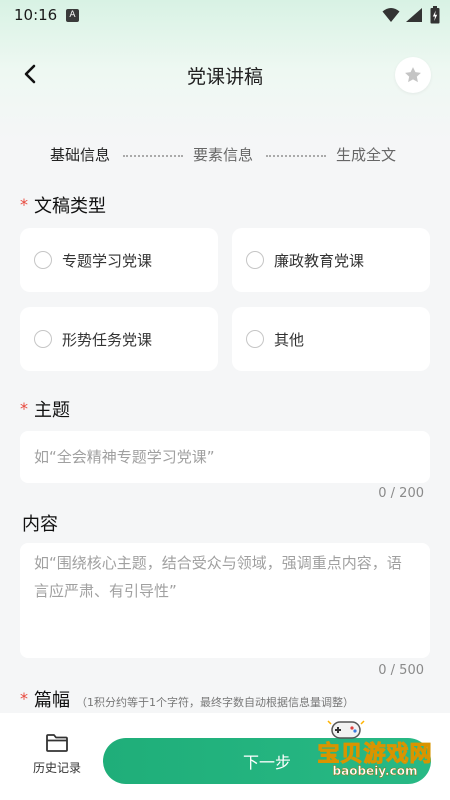 The width and height of the screenshot is (450, 800). I want to click on option-topic-study: 专题学习党课, so click(119, 260).